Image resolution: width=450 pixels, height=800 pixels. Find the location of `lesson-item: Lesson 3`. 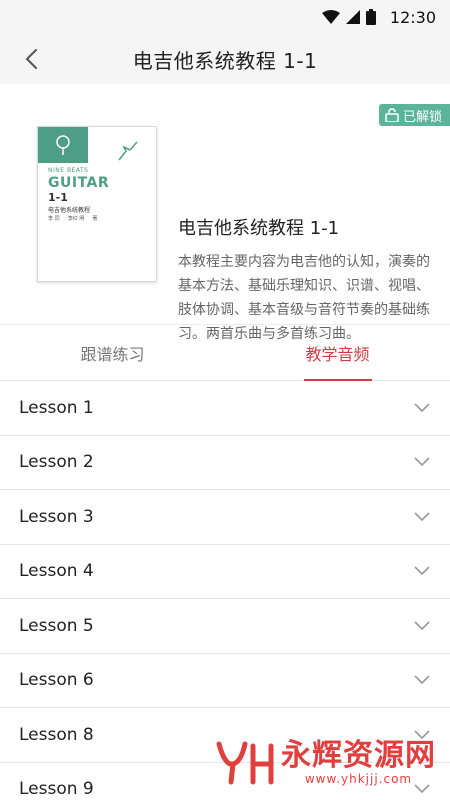

lesson-item: Lesson 3 is located at coordinates (225, 517).